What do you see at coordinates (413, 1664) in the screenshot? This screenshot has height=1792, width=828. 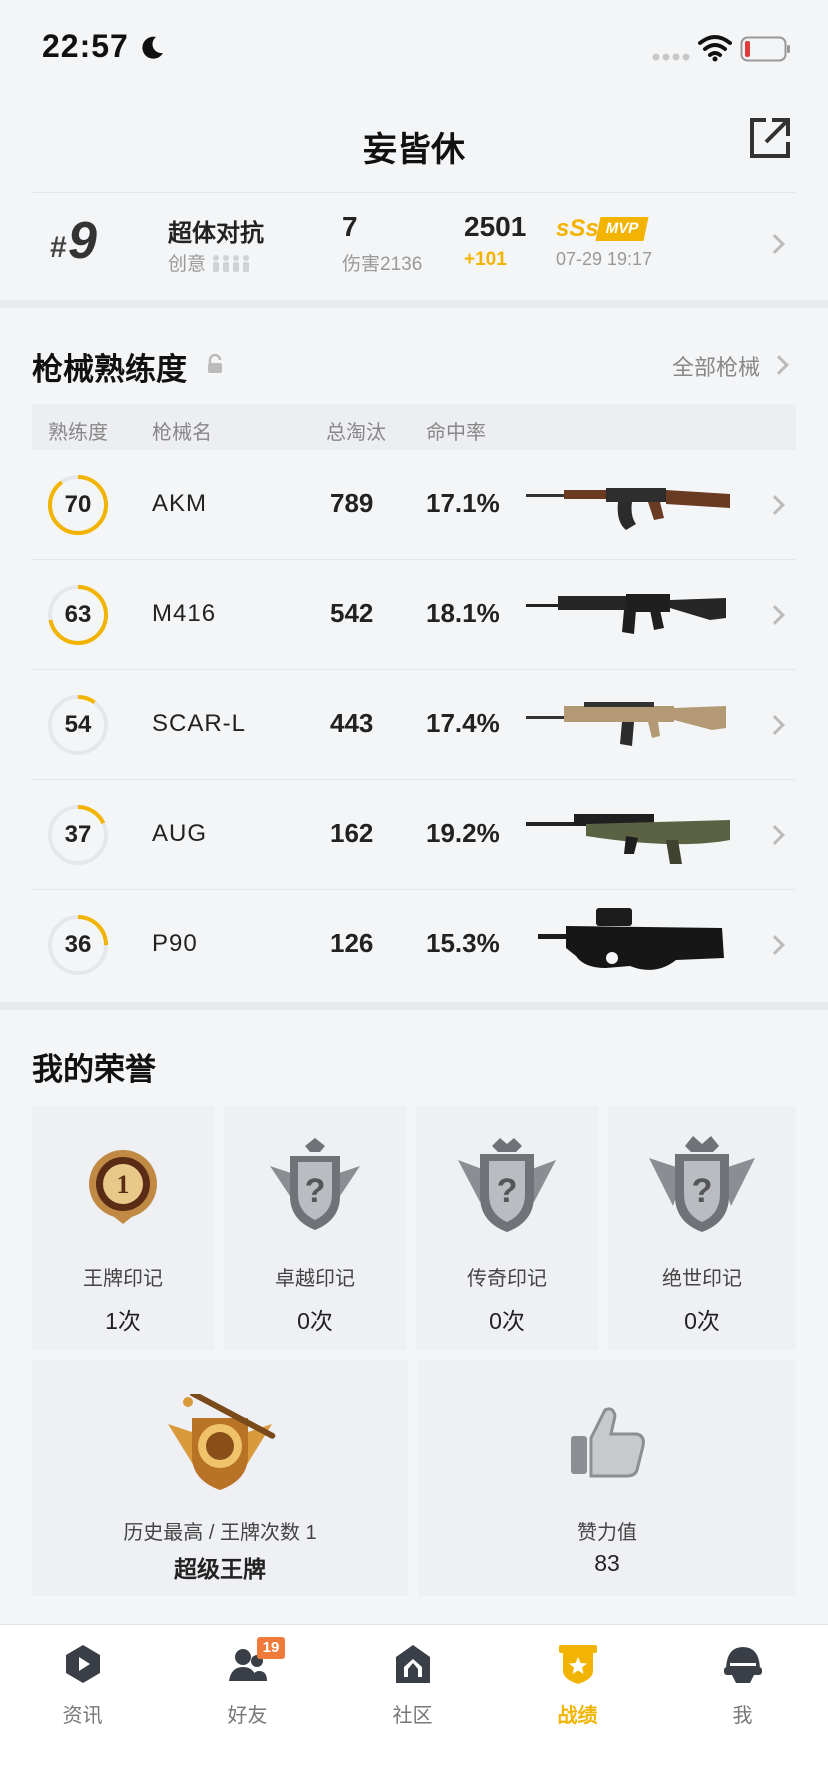 I see `community-icon` at bounding box center [413, 1664].